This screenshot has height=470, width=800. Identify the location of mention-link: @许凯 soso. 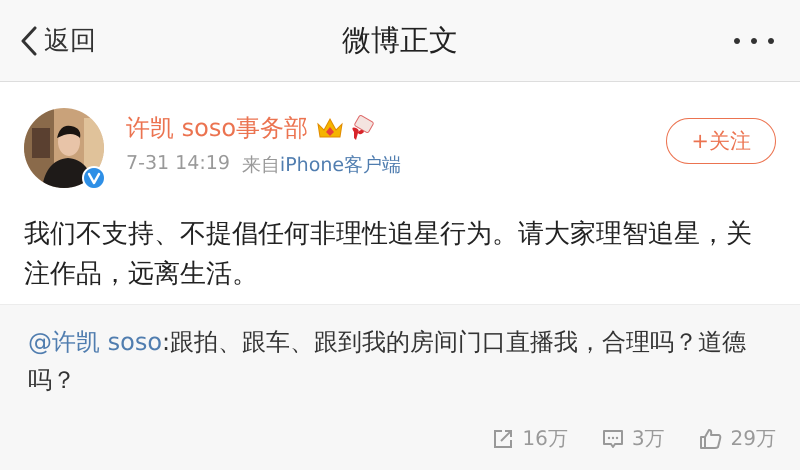
(95, 342).